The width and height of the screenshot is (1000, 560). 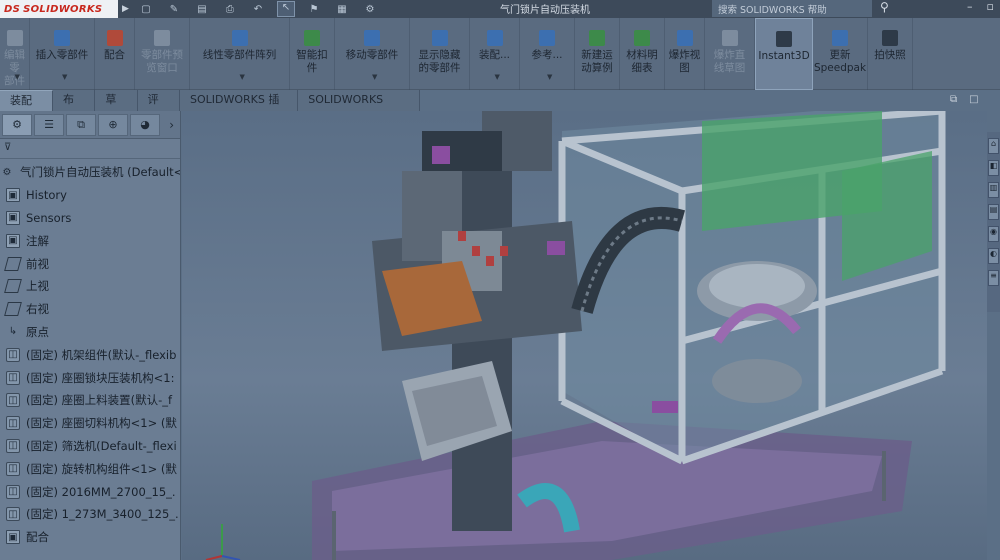 What do you see at coordinates (993, 146) in the screenshot?
I see `home-icon: ⌂` at bounding box center [993, 146].